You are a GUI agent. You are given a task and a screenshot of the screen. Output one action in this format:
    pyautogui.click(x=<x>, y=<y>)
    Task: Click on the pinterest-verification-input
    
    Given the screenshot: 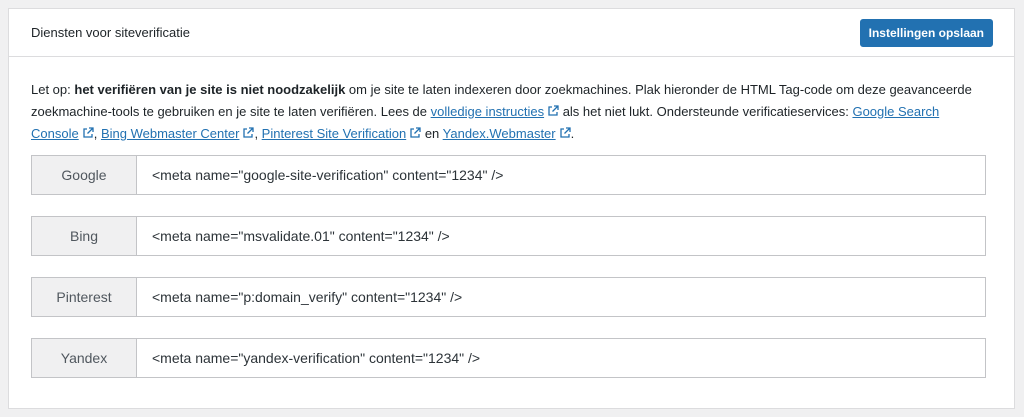 What is the action you would take?
    pyautogui.click(x=561, y=297)
    